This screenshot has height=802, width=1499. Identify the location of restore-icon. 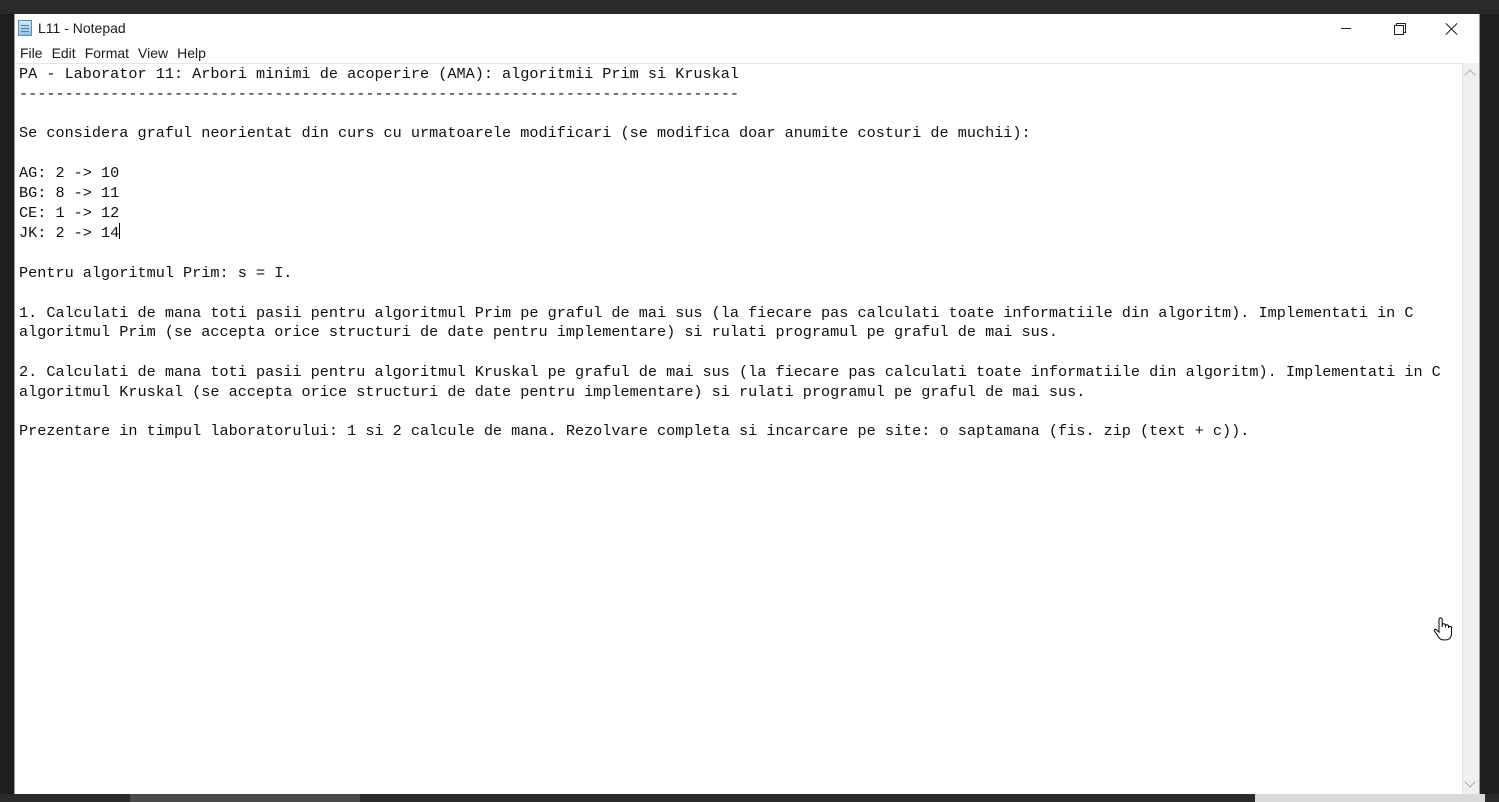
(1399, 29).